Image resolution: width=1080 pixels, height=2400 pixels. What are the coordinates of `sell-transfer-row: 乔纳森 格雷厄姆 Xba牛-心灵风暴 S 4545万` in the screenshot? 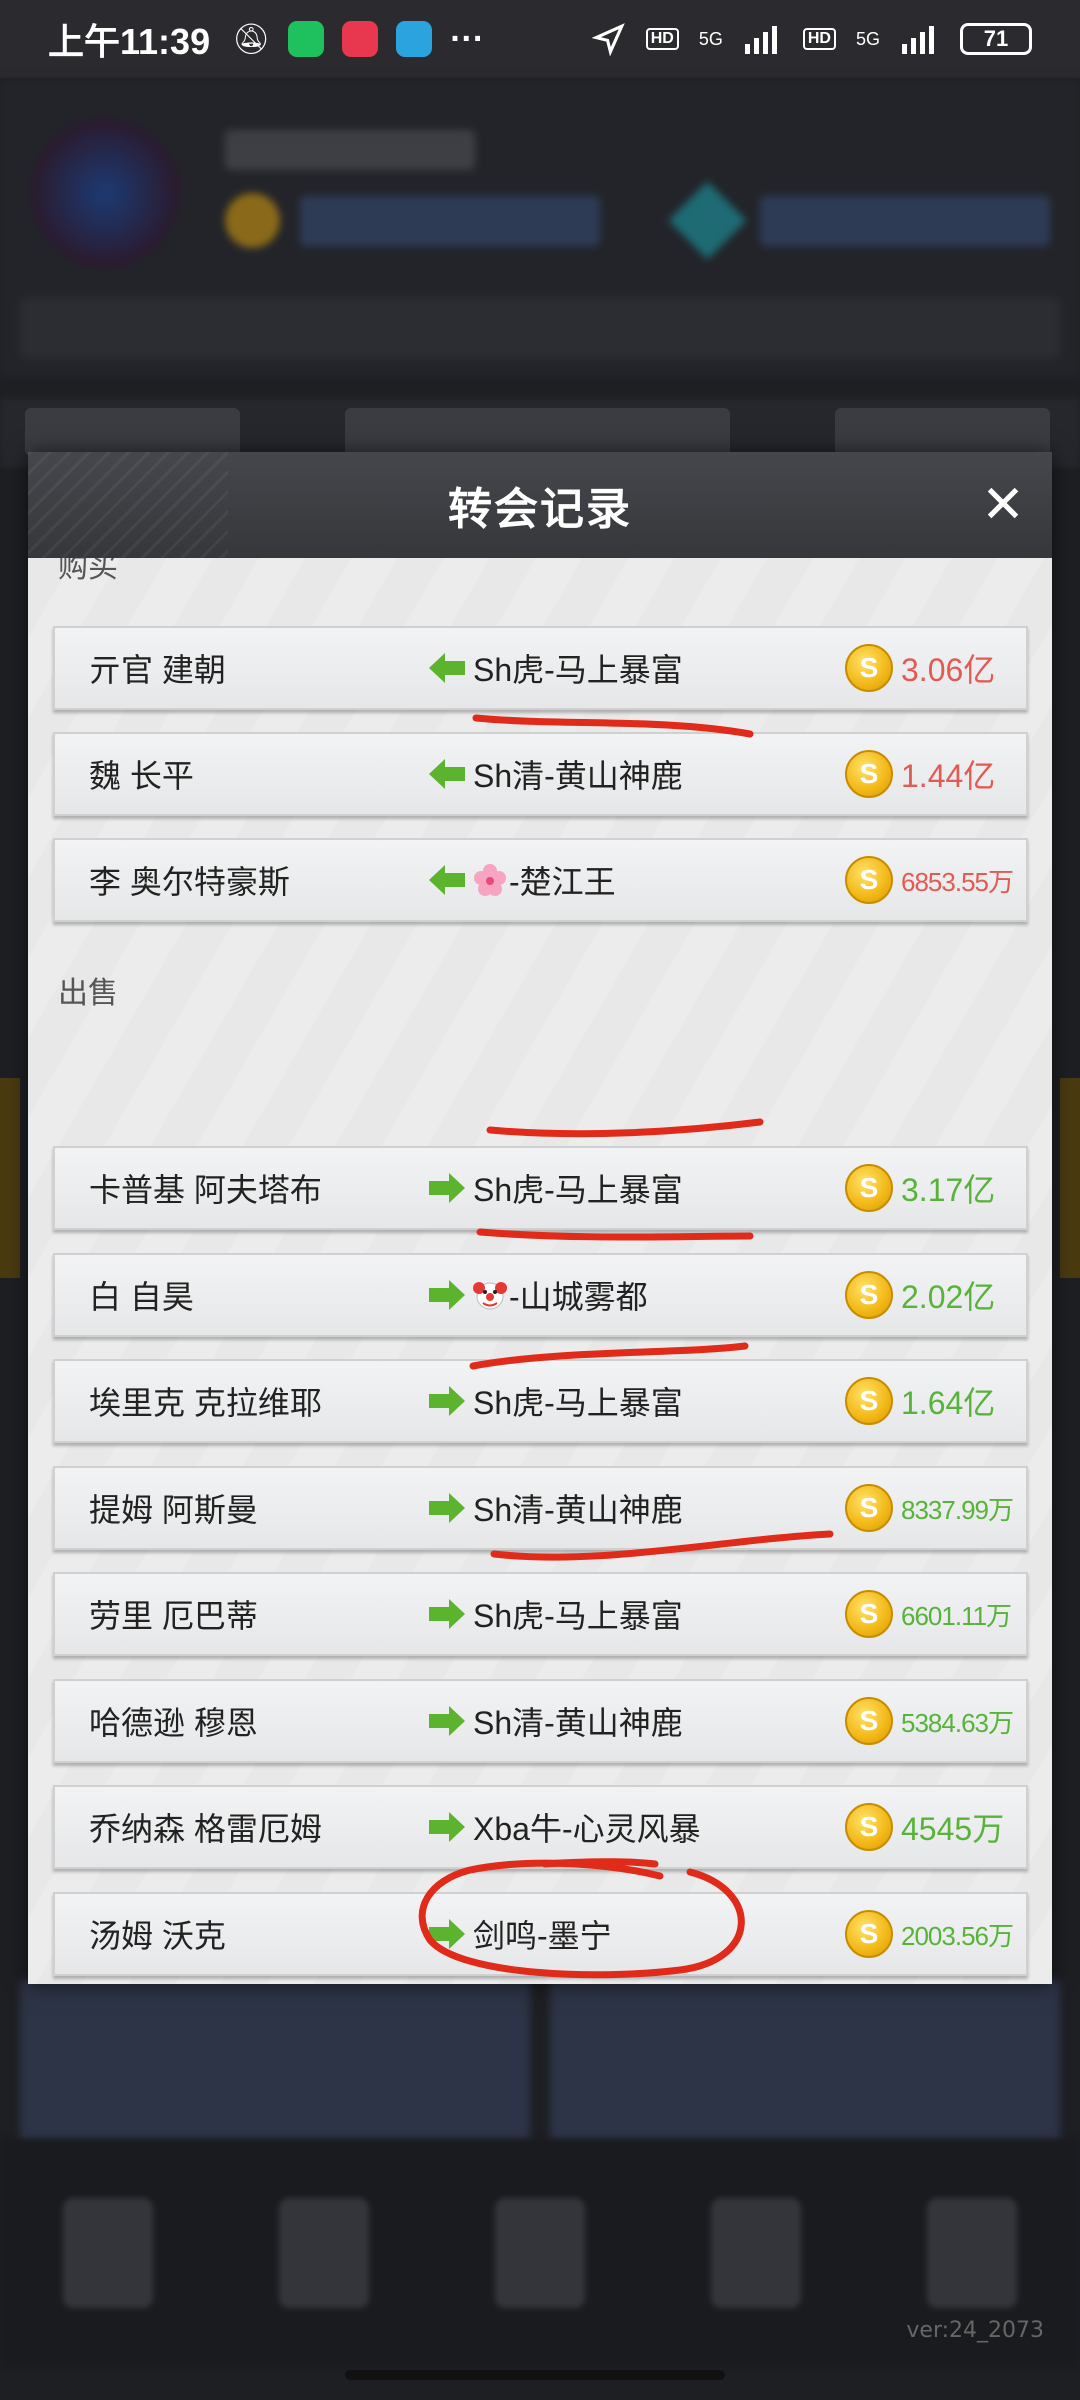 It's located at (540, 1827).